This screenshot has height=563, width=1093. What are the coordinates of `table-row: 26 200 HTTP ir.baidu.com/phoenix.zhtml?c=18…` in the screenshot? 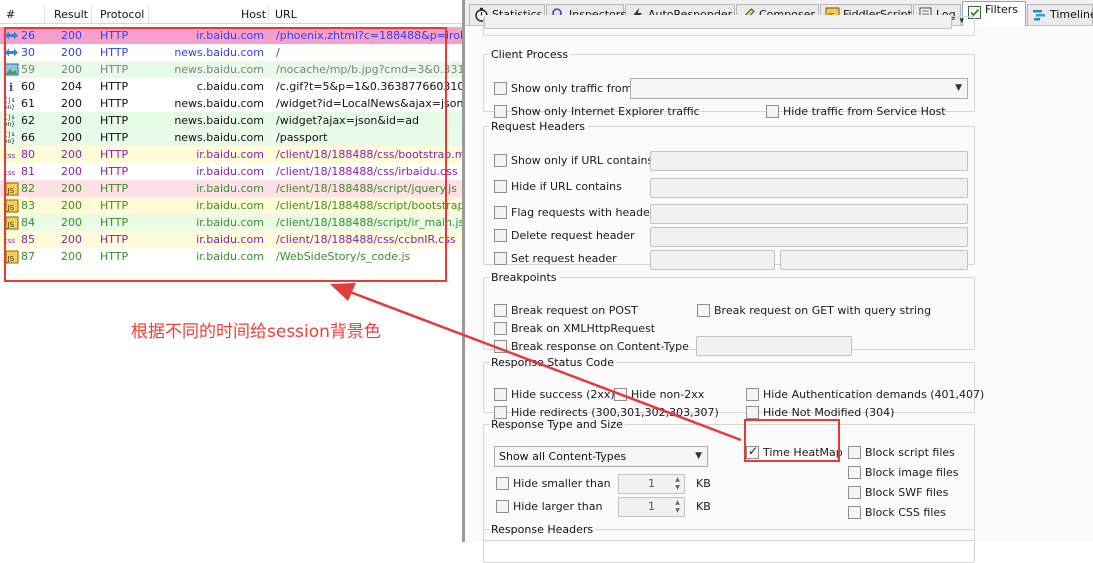 It's located at (231, 35).